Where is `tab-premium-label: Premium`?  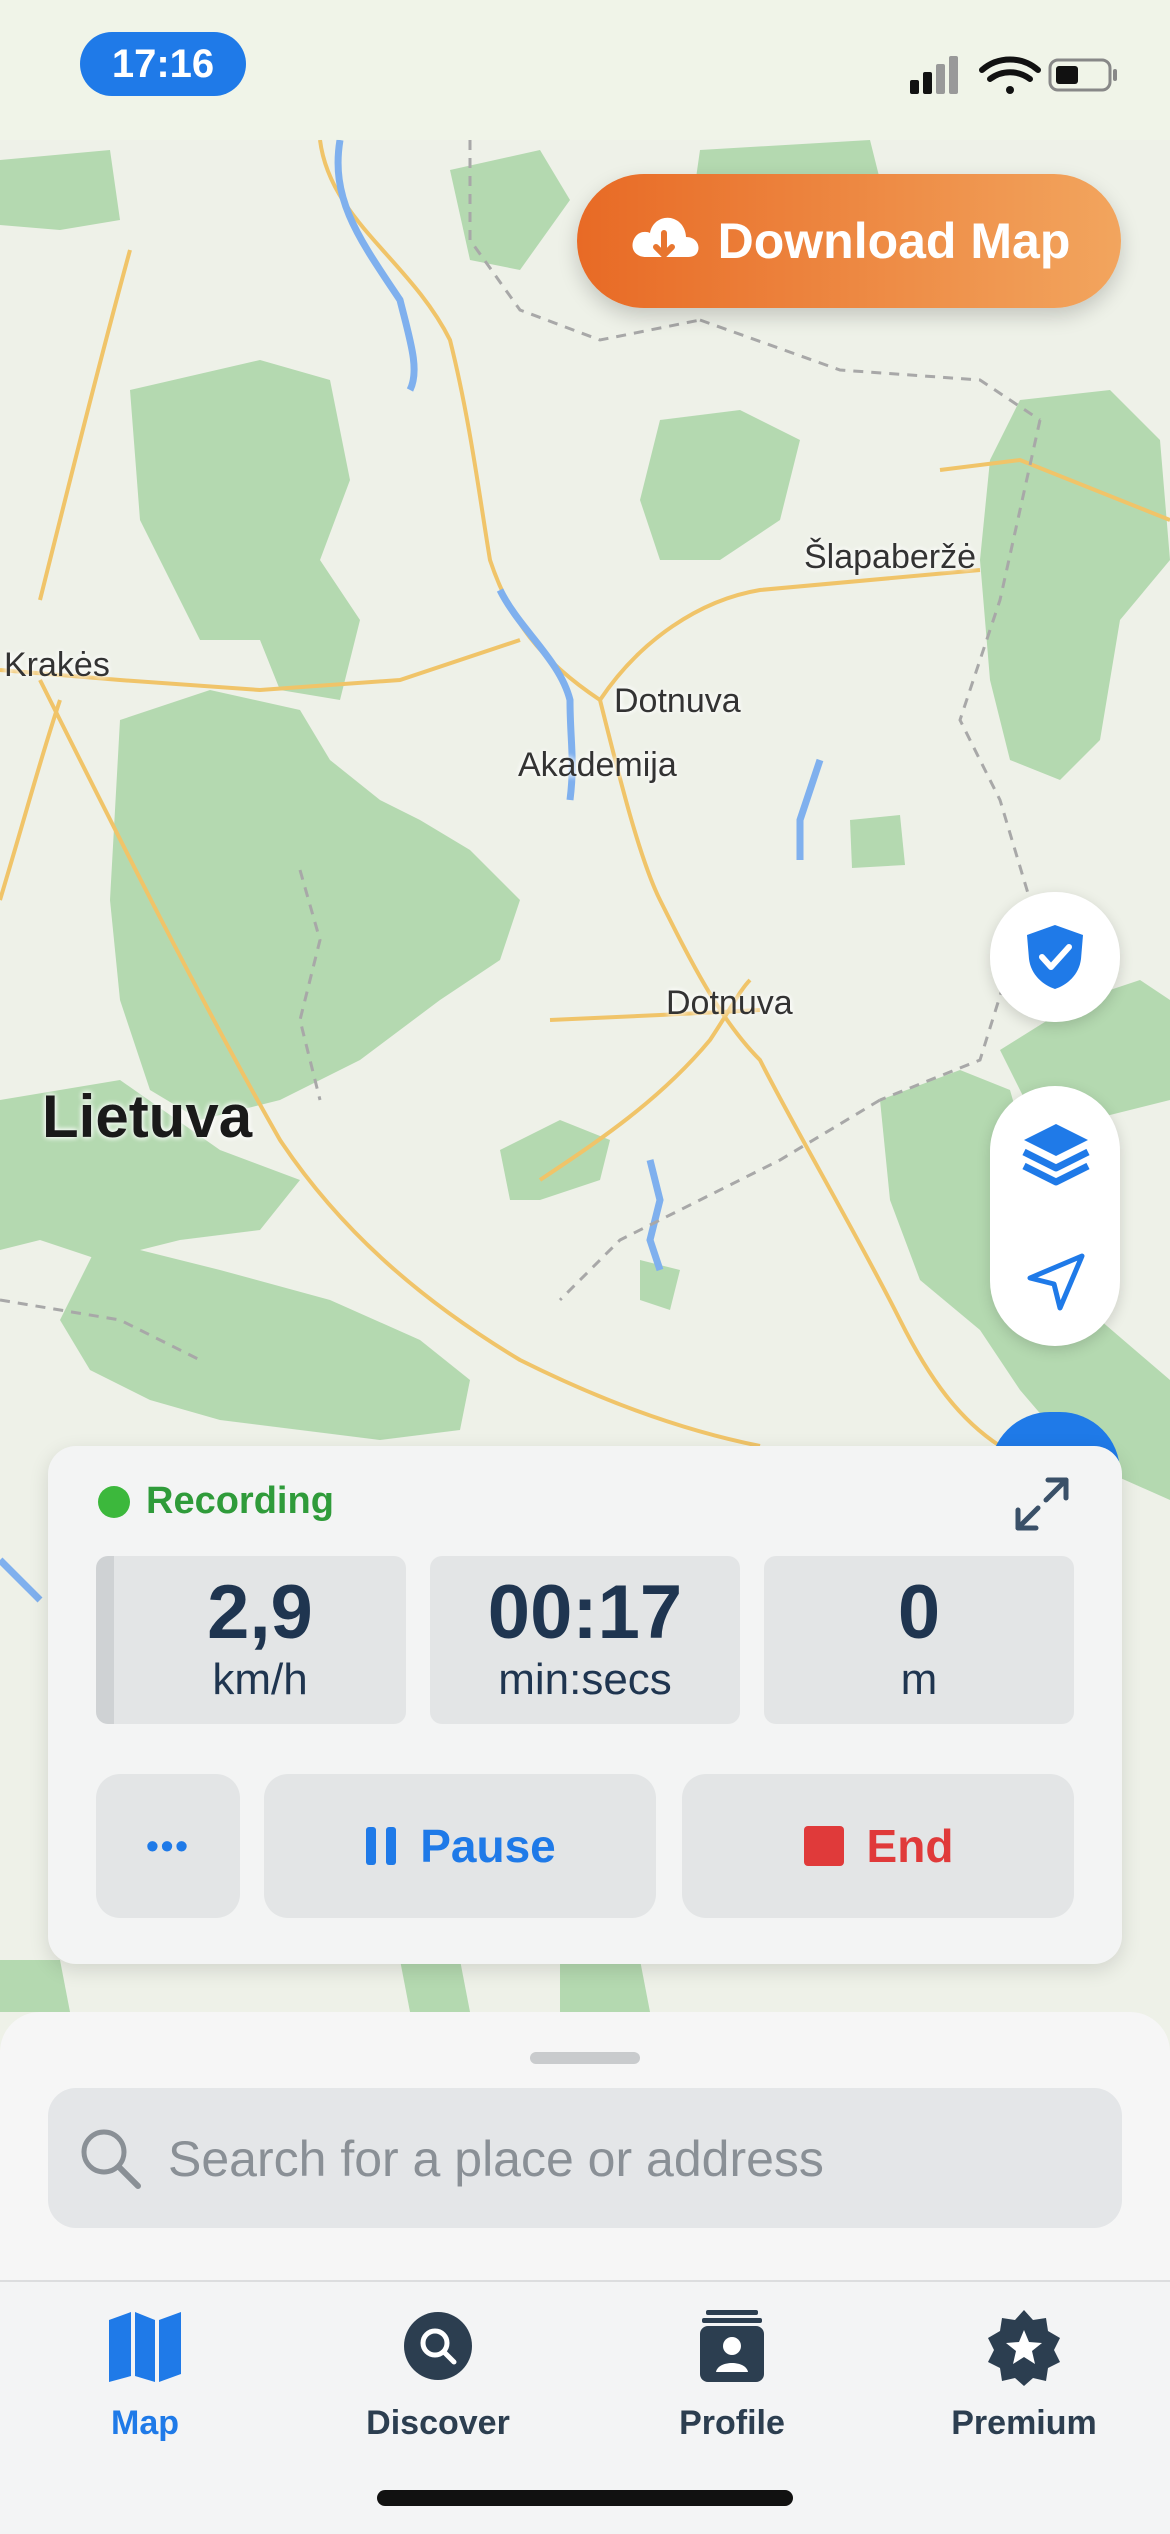
tab-premium-label: Premium is located at coordinates (1024, 2423).